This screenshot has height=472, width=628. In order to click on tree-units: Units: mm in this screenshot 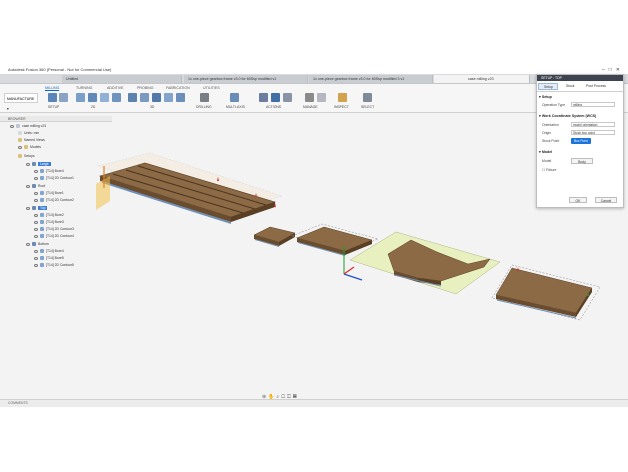, I will do `click(28, 133)`.